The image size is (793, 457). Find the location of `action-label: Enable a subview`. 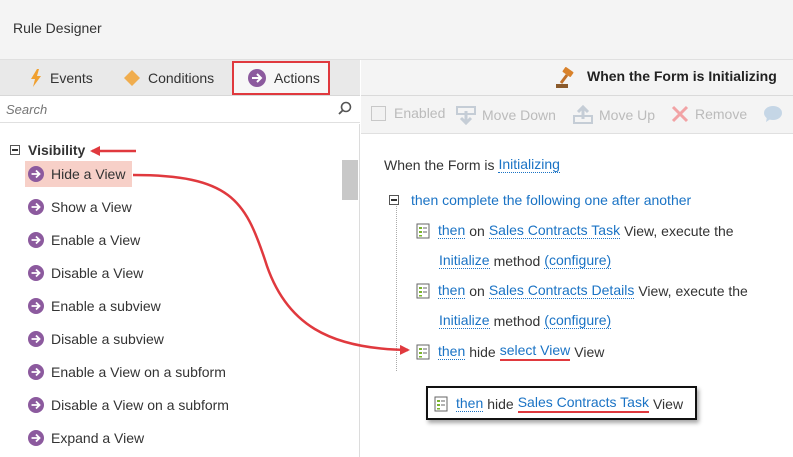

action-label: Enable a subview is located at coordinates (106, 306).